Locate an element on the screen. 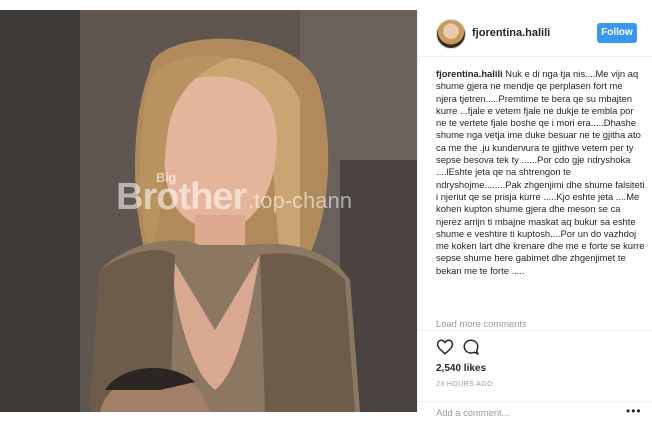  header-username: fjorentina.halili is located at coordinates (511, 33).